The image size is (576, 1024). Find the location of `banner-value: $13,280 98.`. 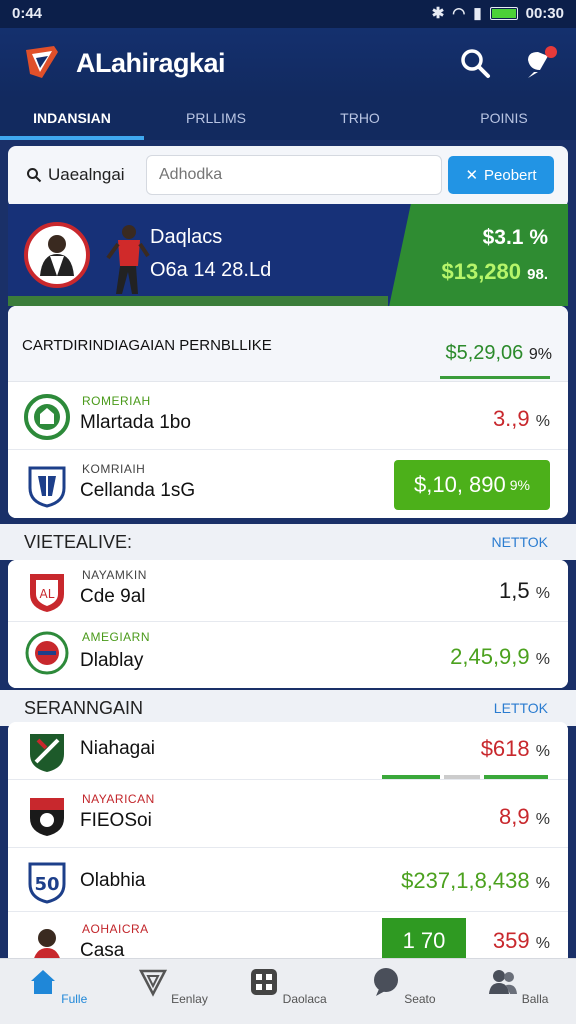

banner-value: $13,280 98. is located at coordinates (494, 272).